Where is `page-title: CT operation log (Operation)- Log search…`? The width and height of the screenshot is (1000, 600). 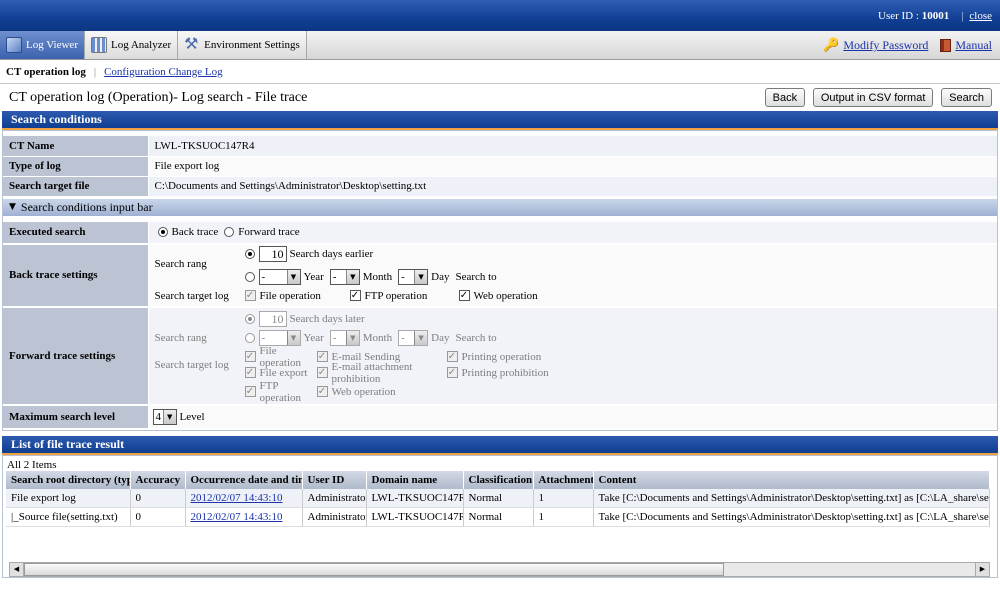
page-title: CT operation log (Operation)- Log search… is located at coordinates (158, 97).